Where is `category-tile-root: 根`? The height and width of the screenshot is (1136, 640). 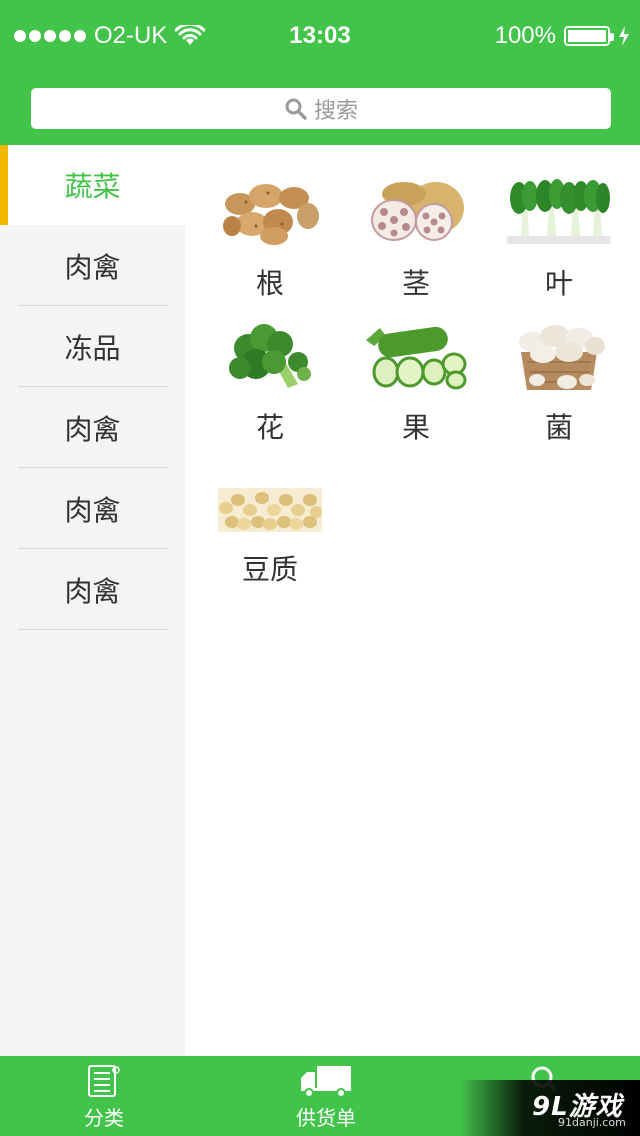
category-tile-root: 根 is located at coordinates (270, 240).